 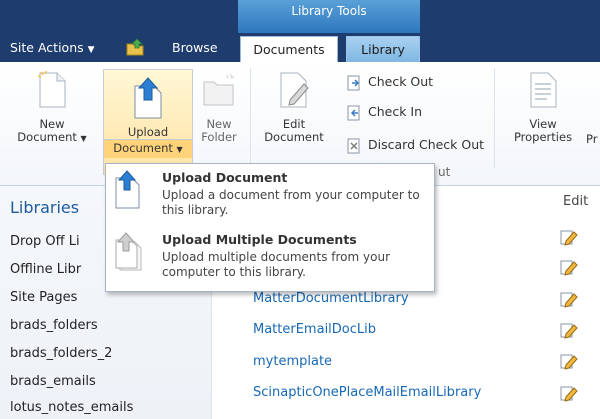 What do you see at coordinates (61, 353) in the screenshot?
I see `nav-item-brads-folders-2: brads_folders_2` at bounding box center [61, 353].